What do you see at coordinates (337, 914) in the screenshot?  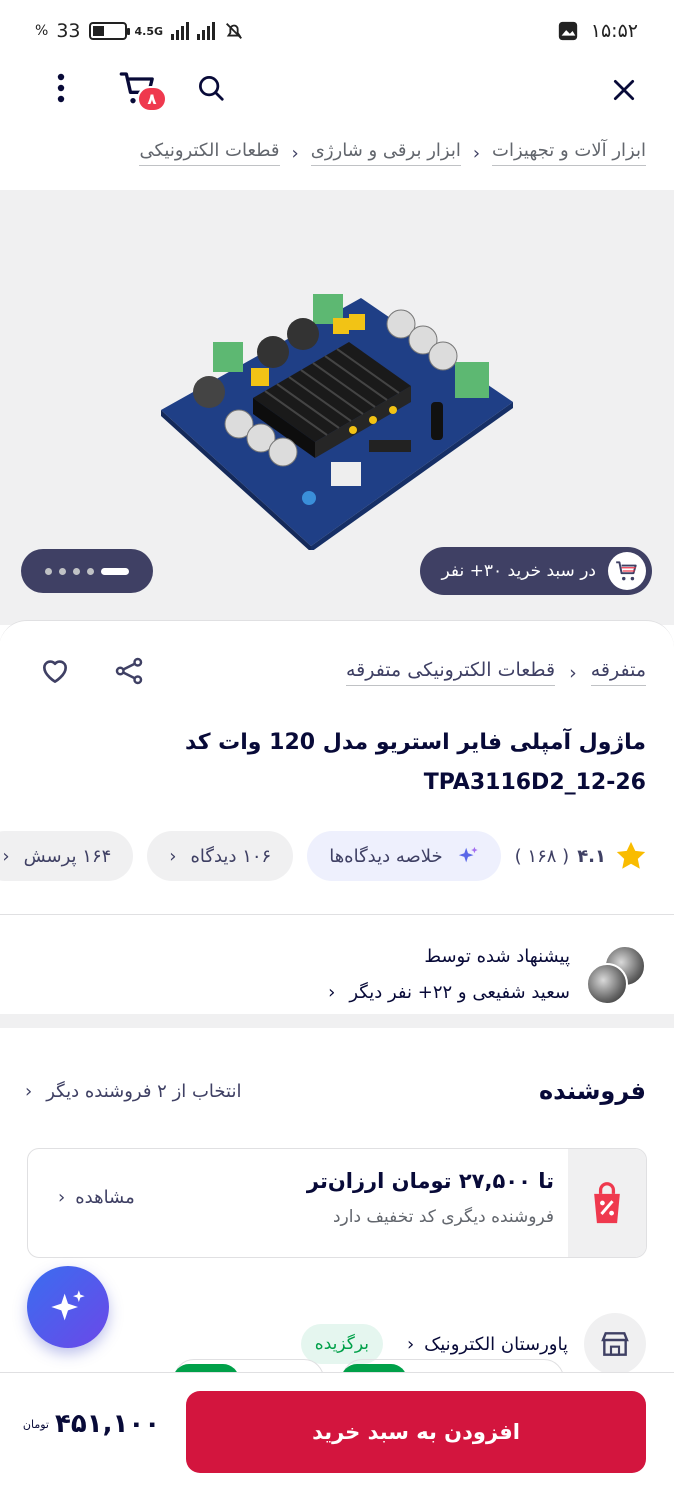 I see `divider` at bounding box center [337, 914].